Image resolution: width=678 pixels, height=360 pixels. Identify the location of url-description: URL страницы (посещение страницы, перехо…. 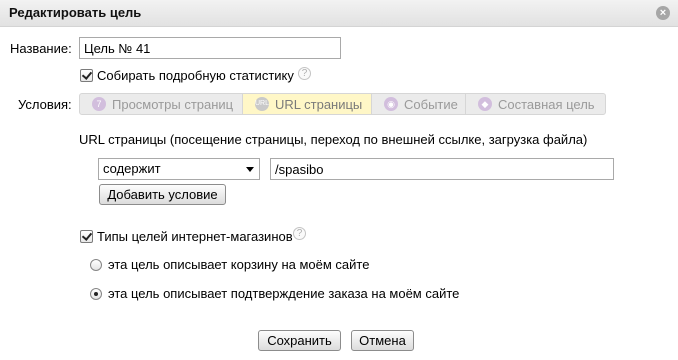
(333, 139).